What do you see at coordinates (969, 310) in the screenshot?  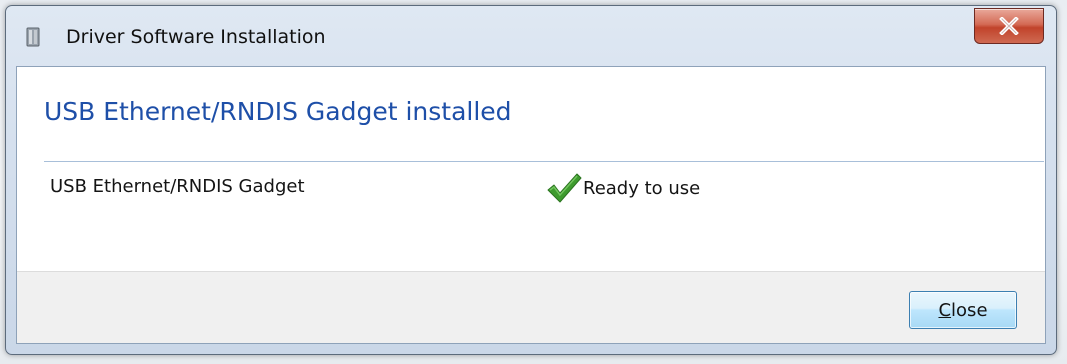 I see `close-button-label: lose` at bounding box center [969, 310].